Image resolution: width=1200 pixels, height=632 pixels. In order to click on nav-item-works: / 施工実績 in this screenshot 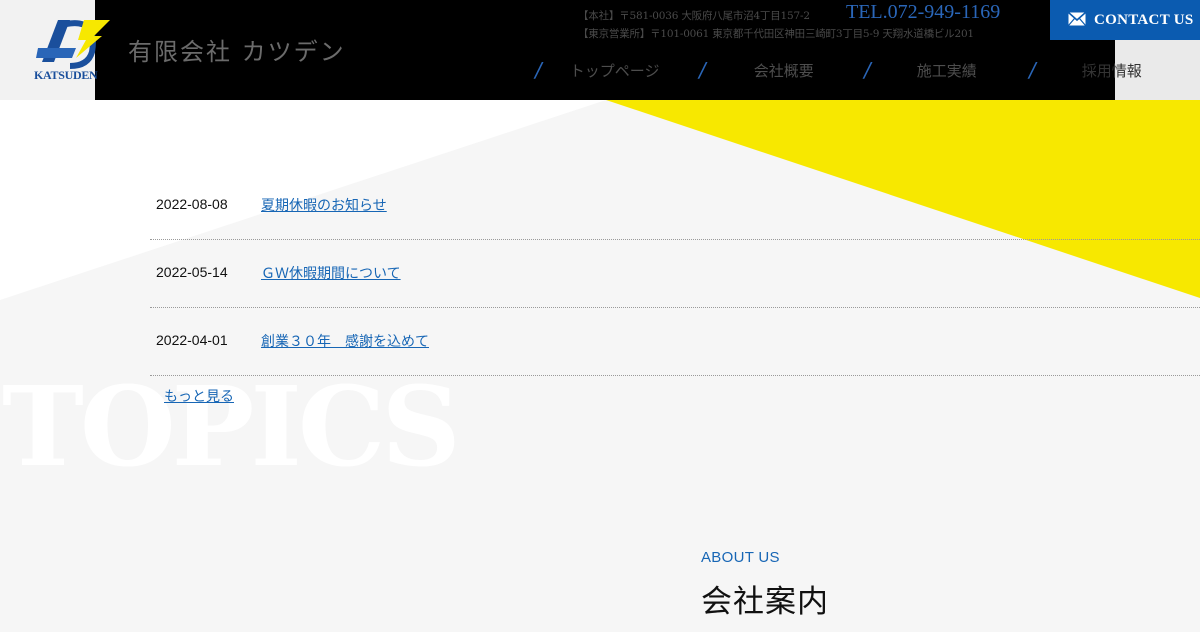, I will do `click(920, 70)`.